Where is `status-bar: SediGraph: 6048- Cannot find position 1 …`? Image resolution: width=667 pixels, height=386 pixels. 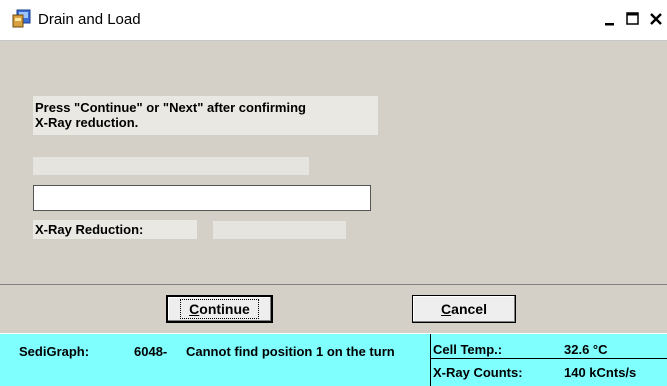 status-bar: SediGraph: 6048- Cannot find position 1 … is located at coordinates (333, 359).